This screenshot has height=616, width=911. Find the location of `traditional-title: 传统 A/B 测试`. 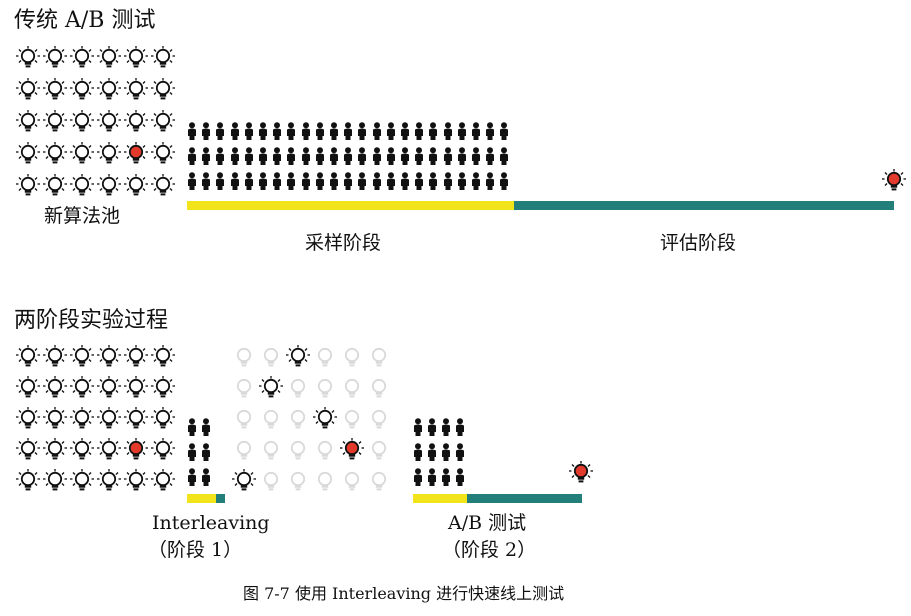

traditional-title: 传统 A/B 测试 is located at coordinates (85, 20).